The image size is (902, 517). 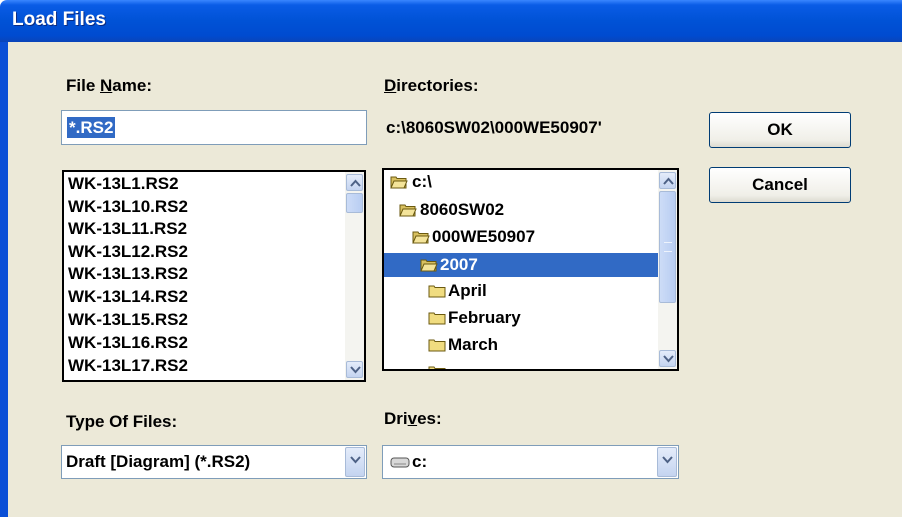 I want to click on drives-label: Drives:, so click(x=413, y=419).